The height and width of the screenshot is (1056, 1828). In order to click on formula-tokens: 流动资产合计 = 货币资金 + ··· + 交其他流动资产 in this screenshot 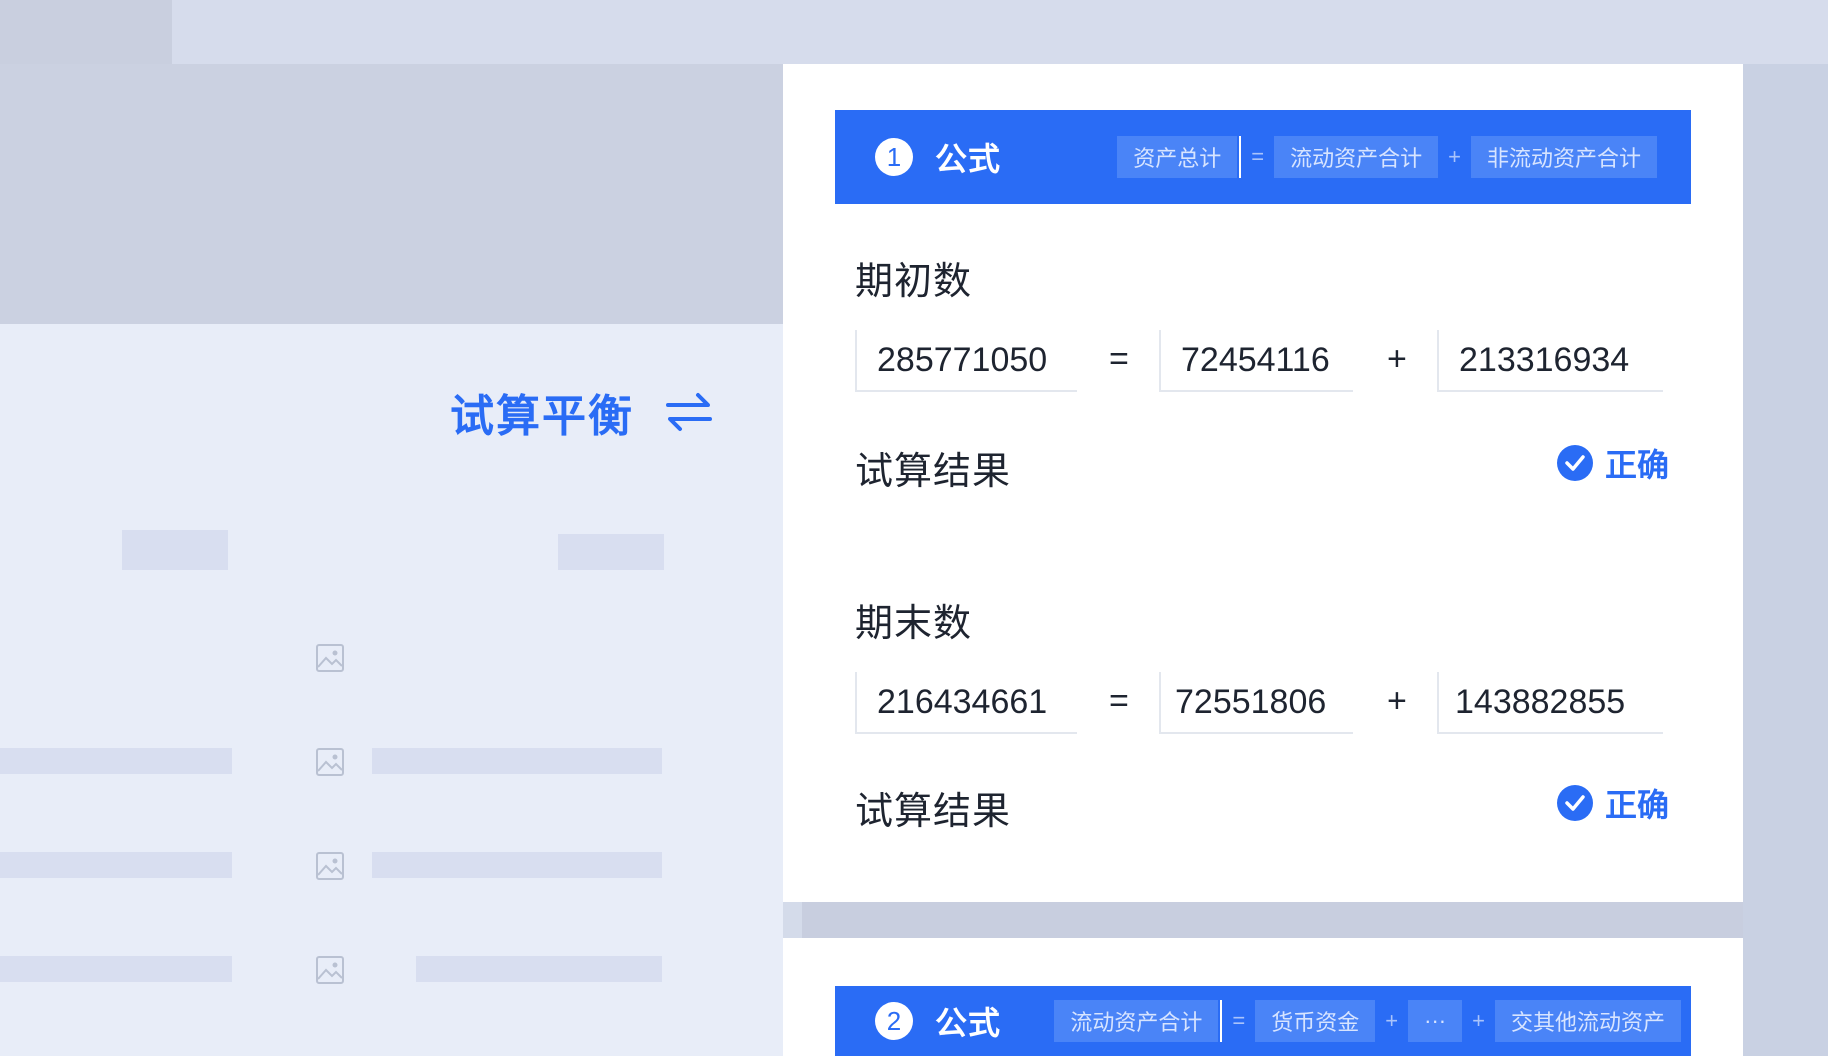, I will do `click(1367, 1021)`.